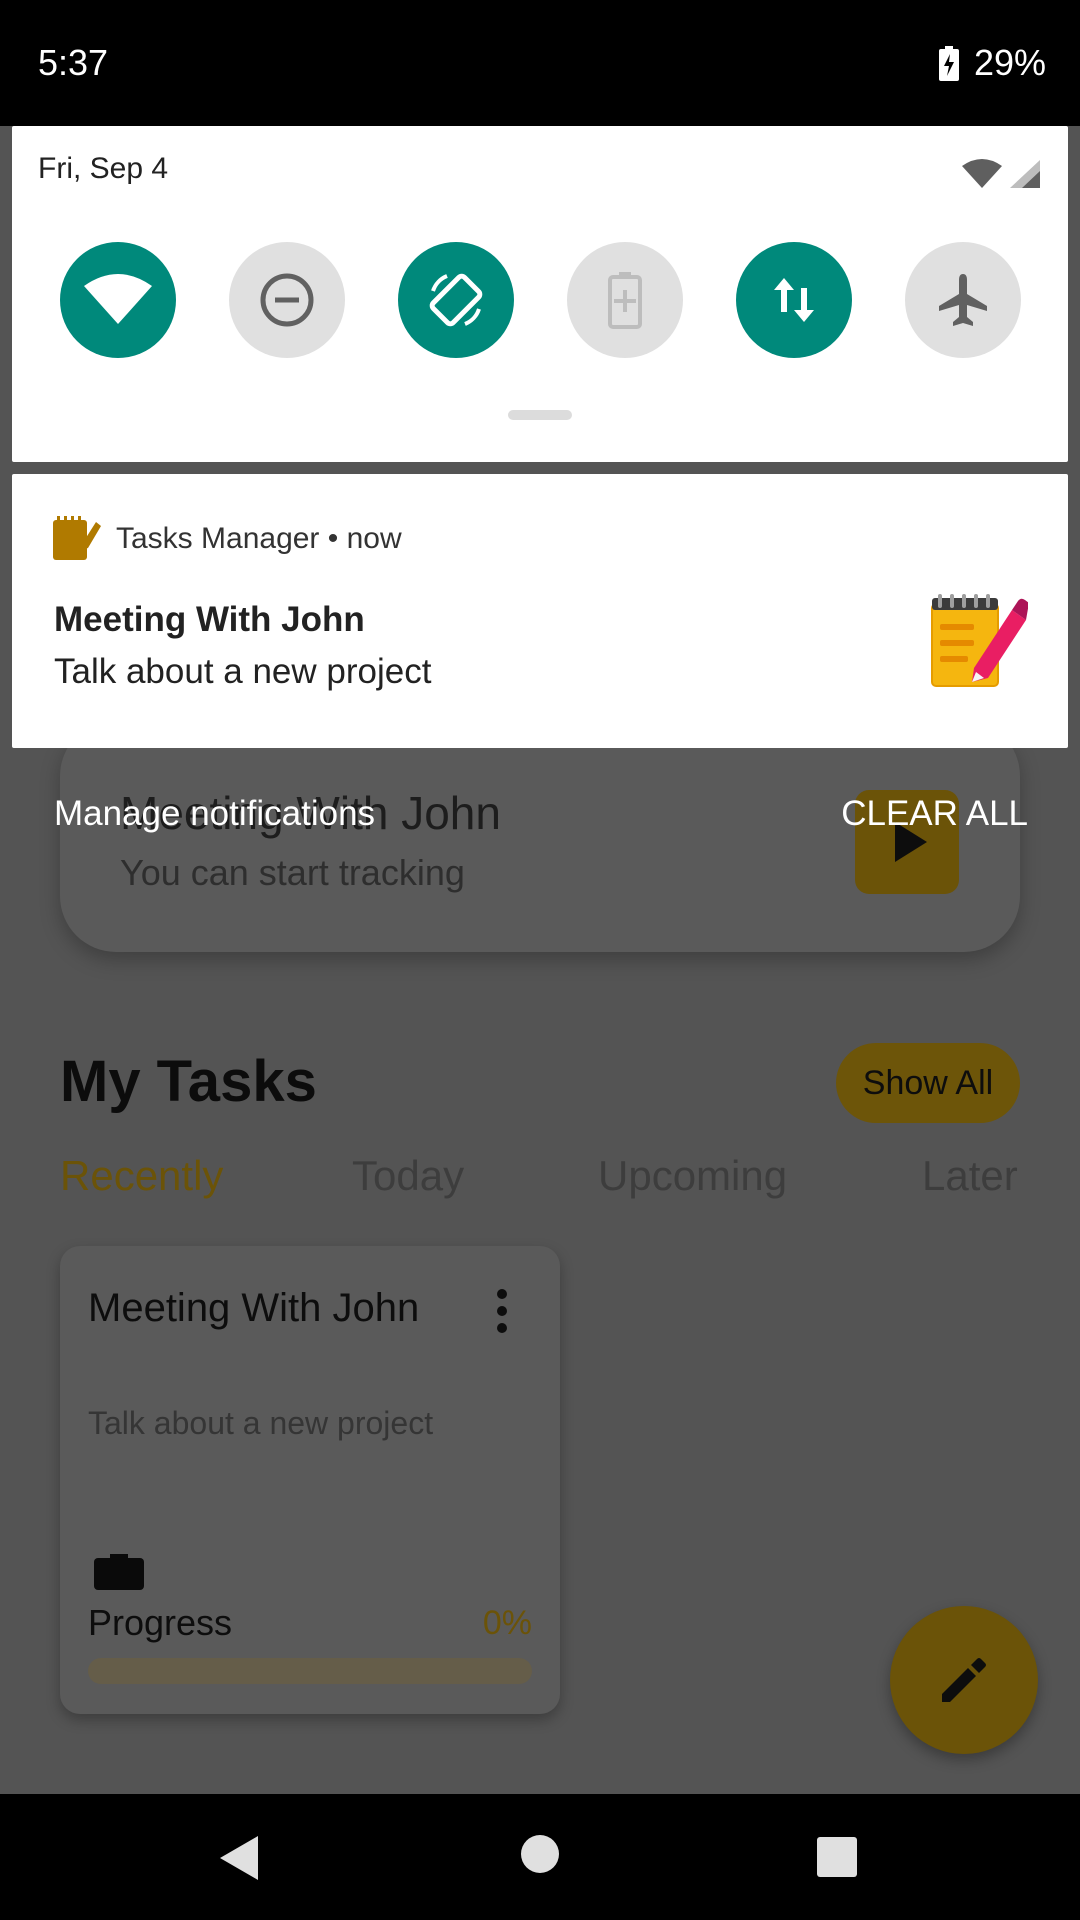  Describe the element at coordinates (73, 62) in the screenshot. I see `status-time: 5:37` at that location.